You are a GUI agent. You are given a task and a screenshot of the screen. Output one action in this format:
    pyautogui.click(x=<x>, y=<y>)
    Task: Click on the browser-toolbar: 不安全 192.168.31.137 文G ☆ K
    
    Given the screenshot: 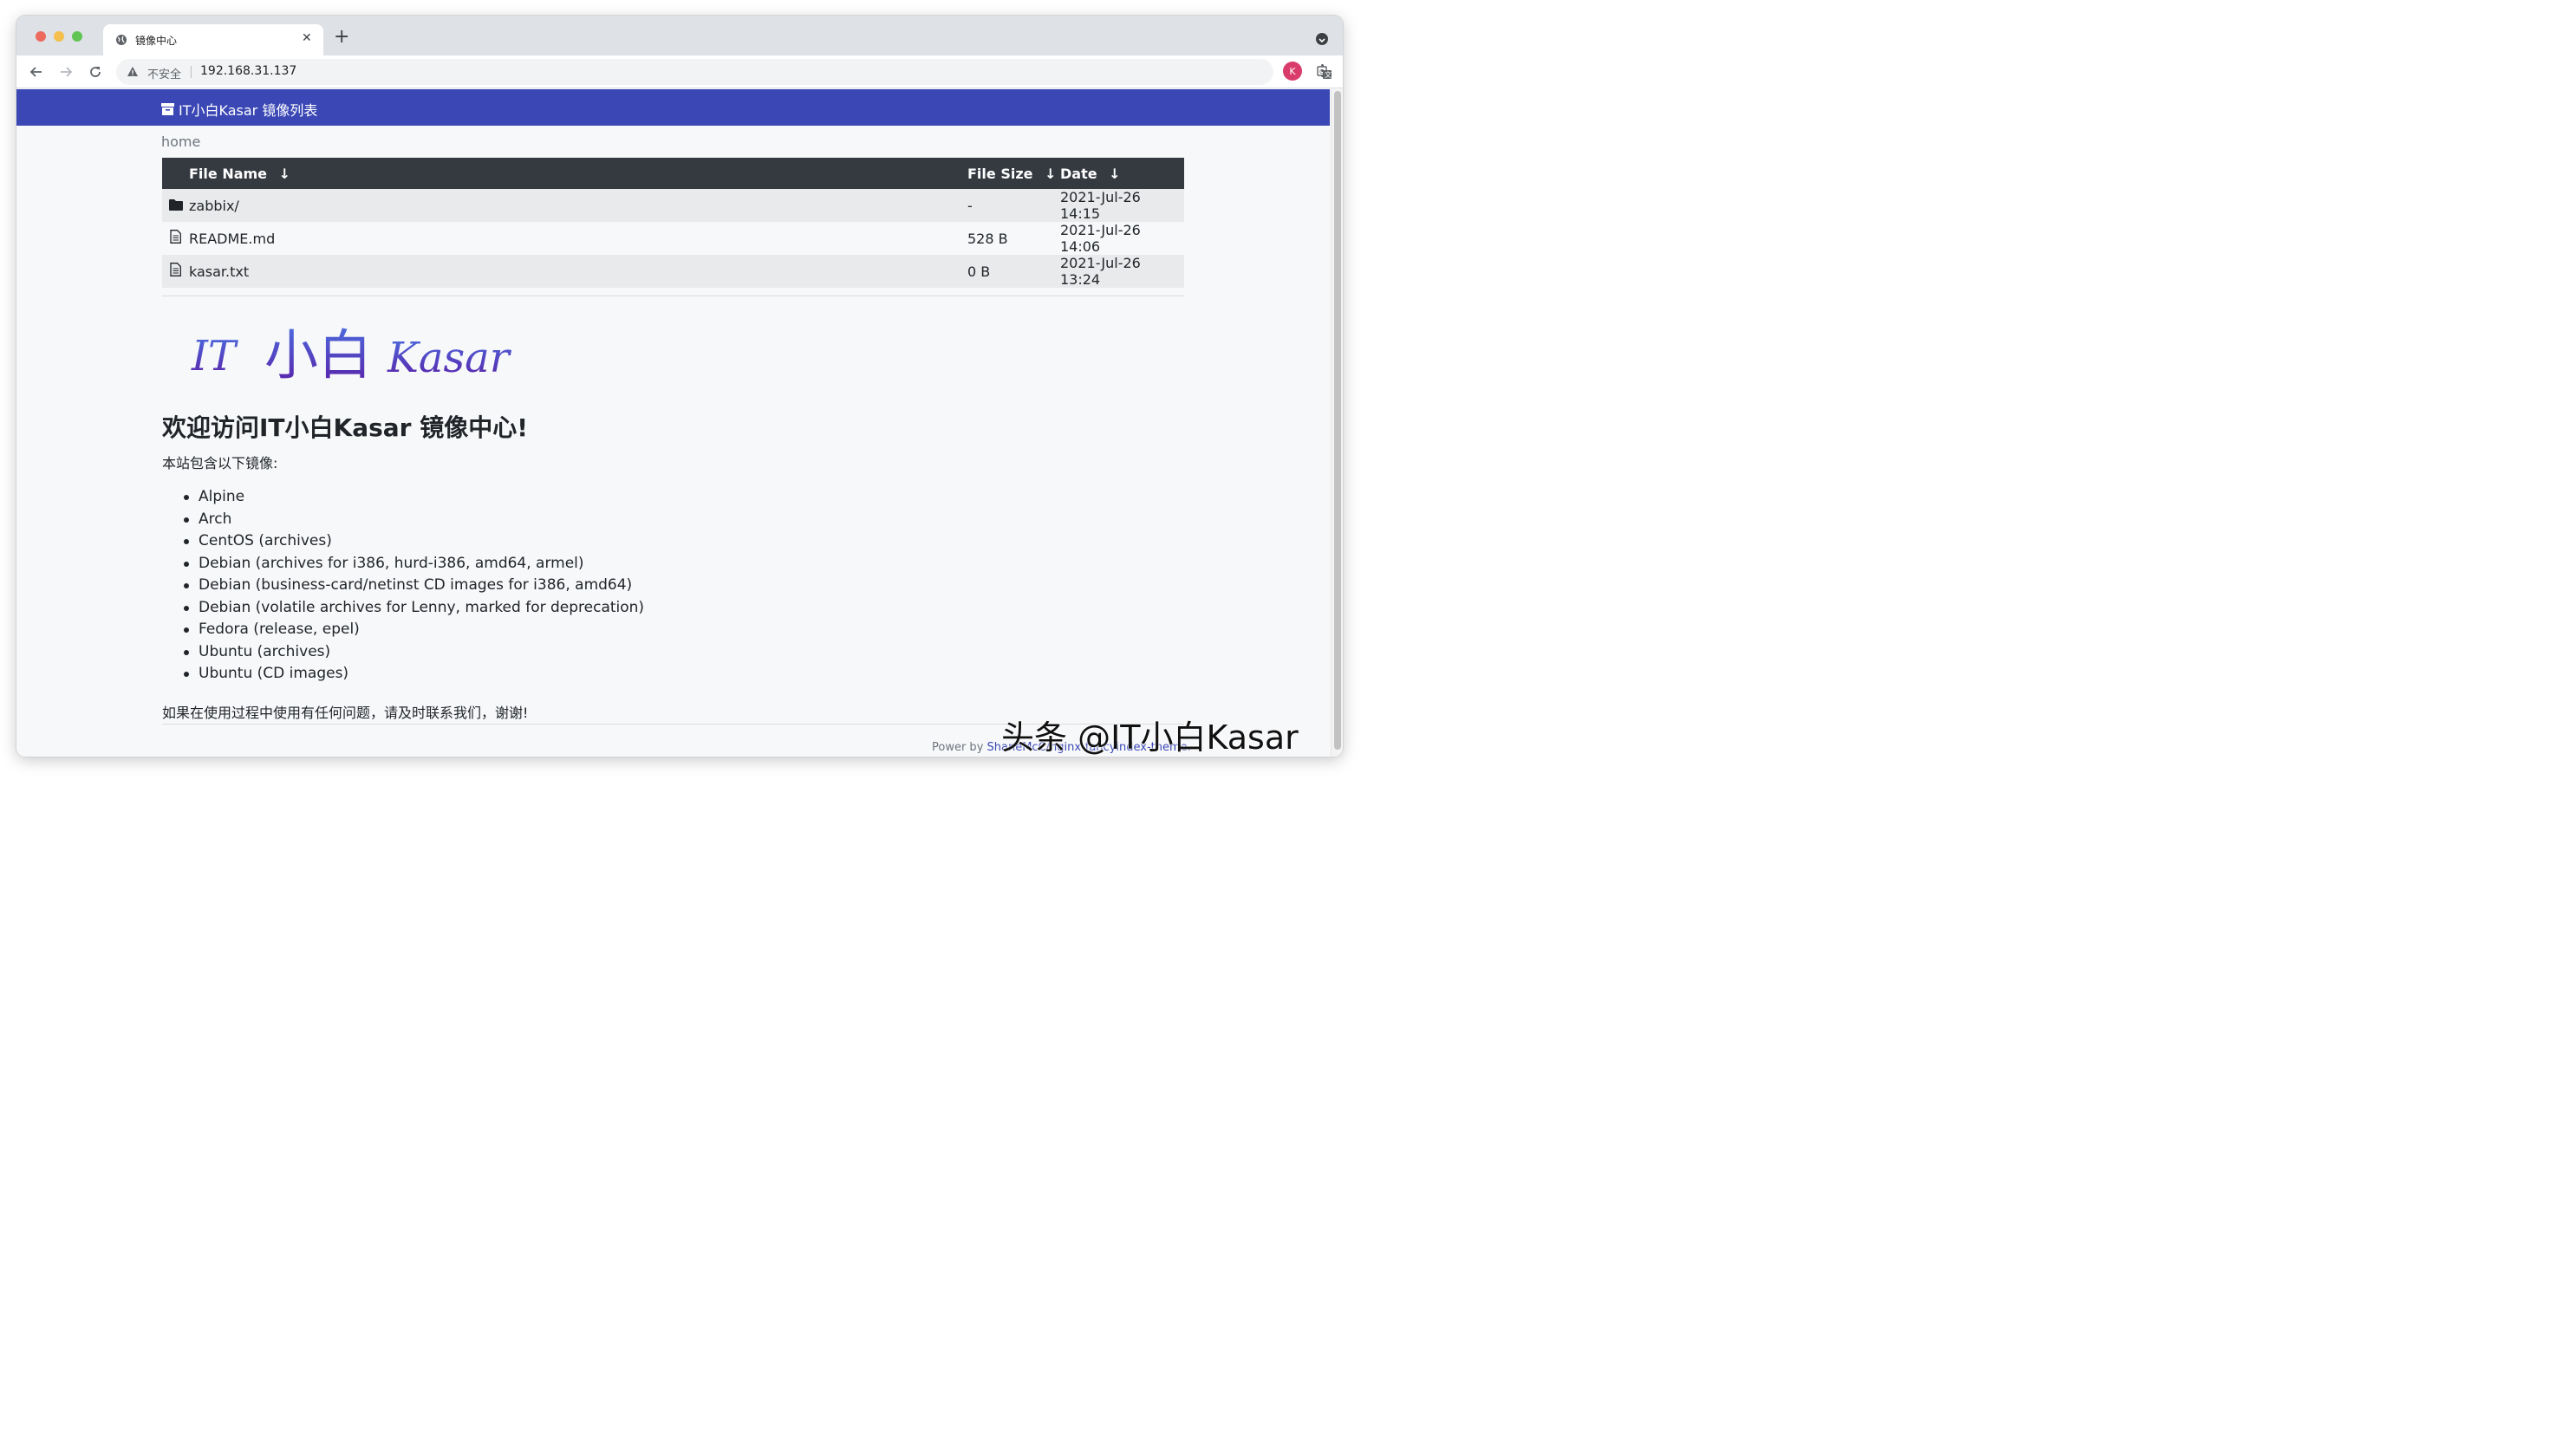 What is the action you would take?
    pyautogui.click(x=679, y=71)
    